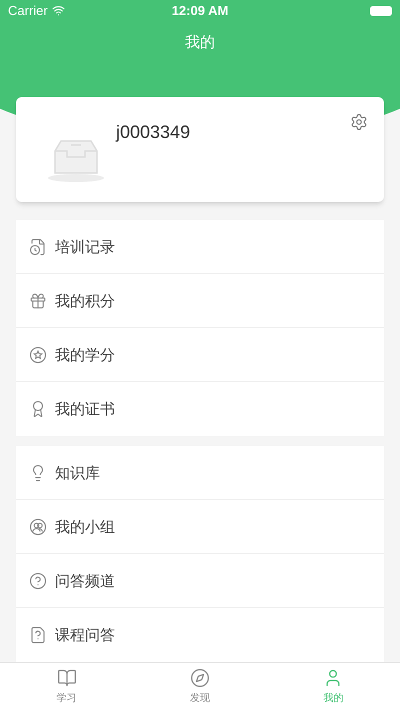 The image size is (400, 711). I want to click on menu-item: 我的证书, so click(200, 409).